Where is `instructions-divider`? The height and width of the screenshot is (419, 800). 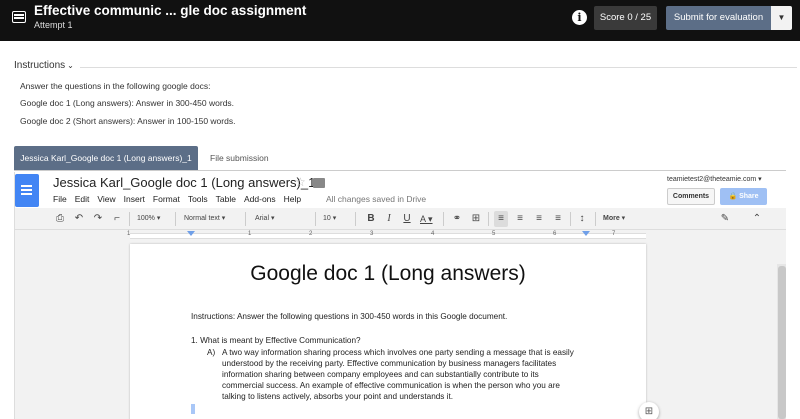
instructions-divider is located at coordinates (438, 67).